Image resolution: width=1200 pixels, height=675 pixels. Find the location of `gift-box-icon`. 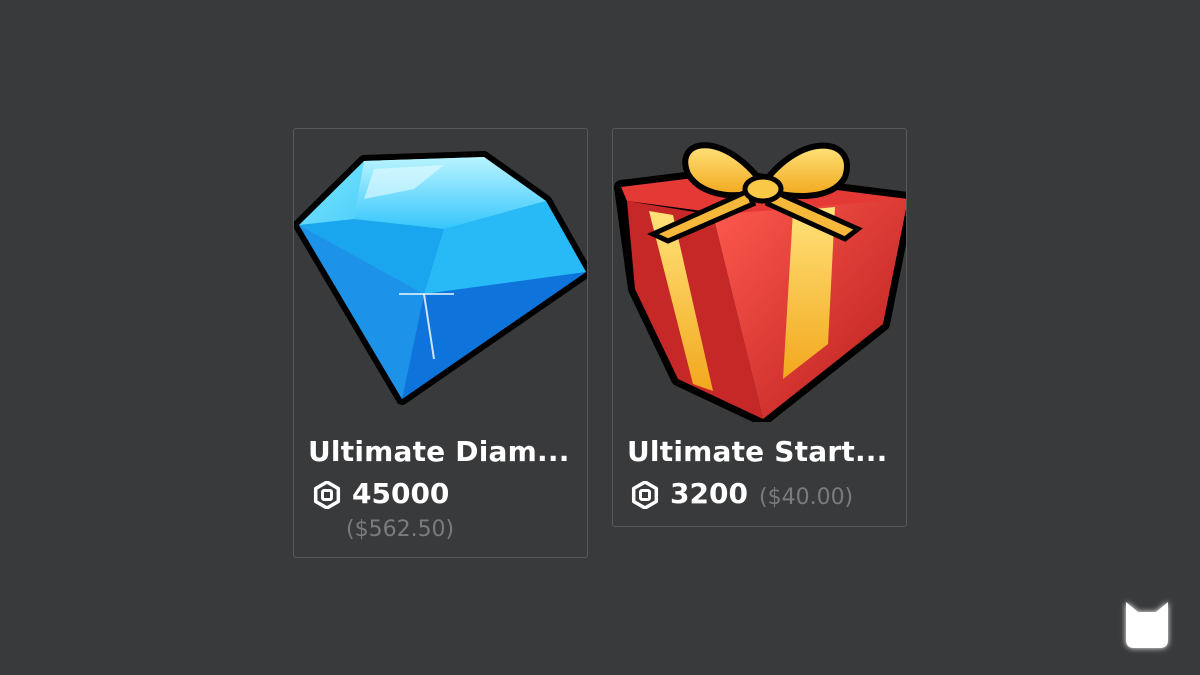

gift-box-icon is located at coordinates (764, 277).